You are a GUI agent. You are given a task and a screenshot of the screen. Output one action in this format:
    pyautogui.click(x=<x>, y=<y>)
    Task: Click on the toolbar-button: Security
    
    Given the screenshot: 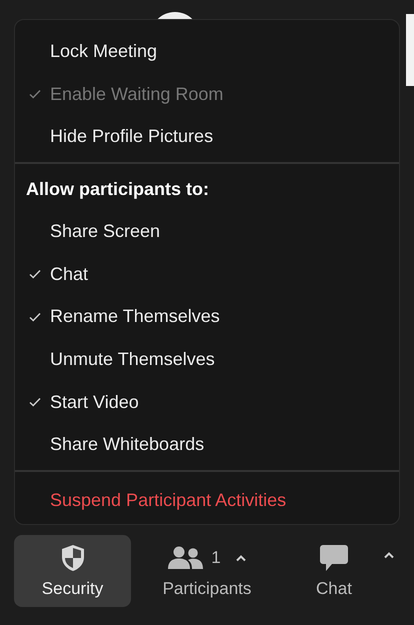 What is the action you would take?
    pyautogui.click(x=72, y=571)
    